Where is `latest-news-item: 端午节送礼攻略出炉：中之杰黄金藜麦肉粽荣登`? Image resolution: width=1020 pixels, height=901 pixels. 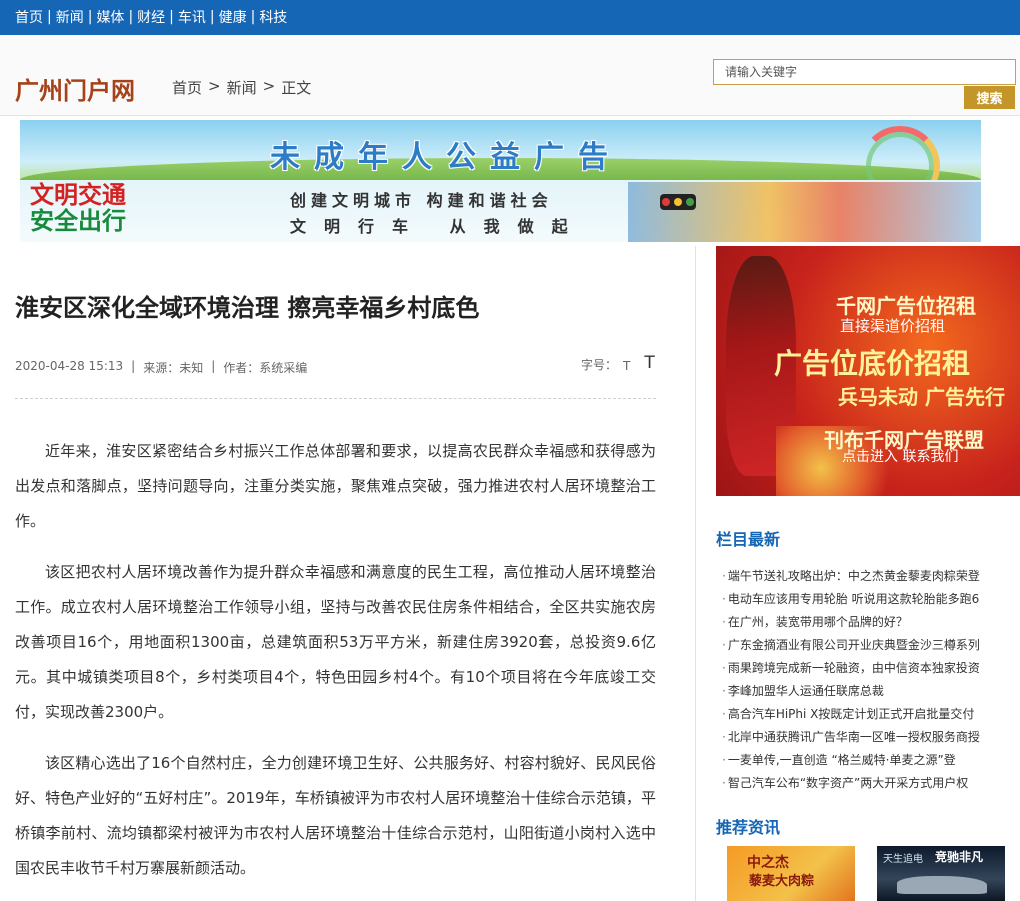
latest-news-item: 端午节送礼攻略出炉：中之杰黄金藜麦肉粽荣登 is located at coordinates (871, 576).